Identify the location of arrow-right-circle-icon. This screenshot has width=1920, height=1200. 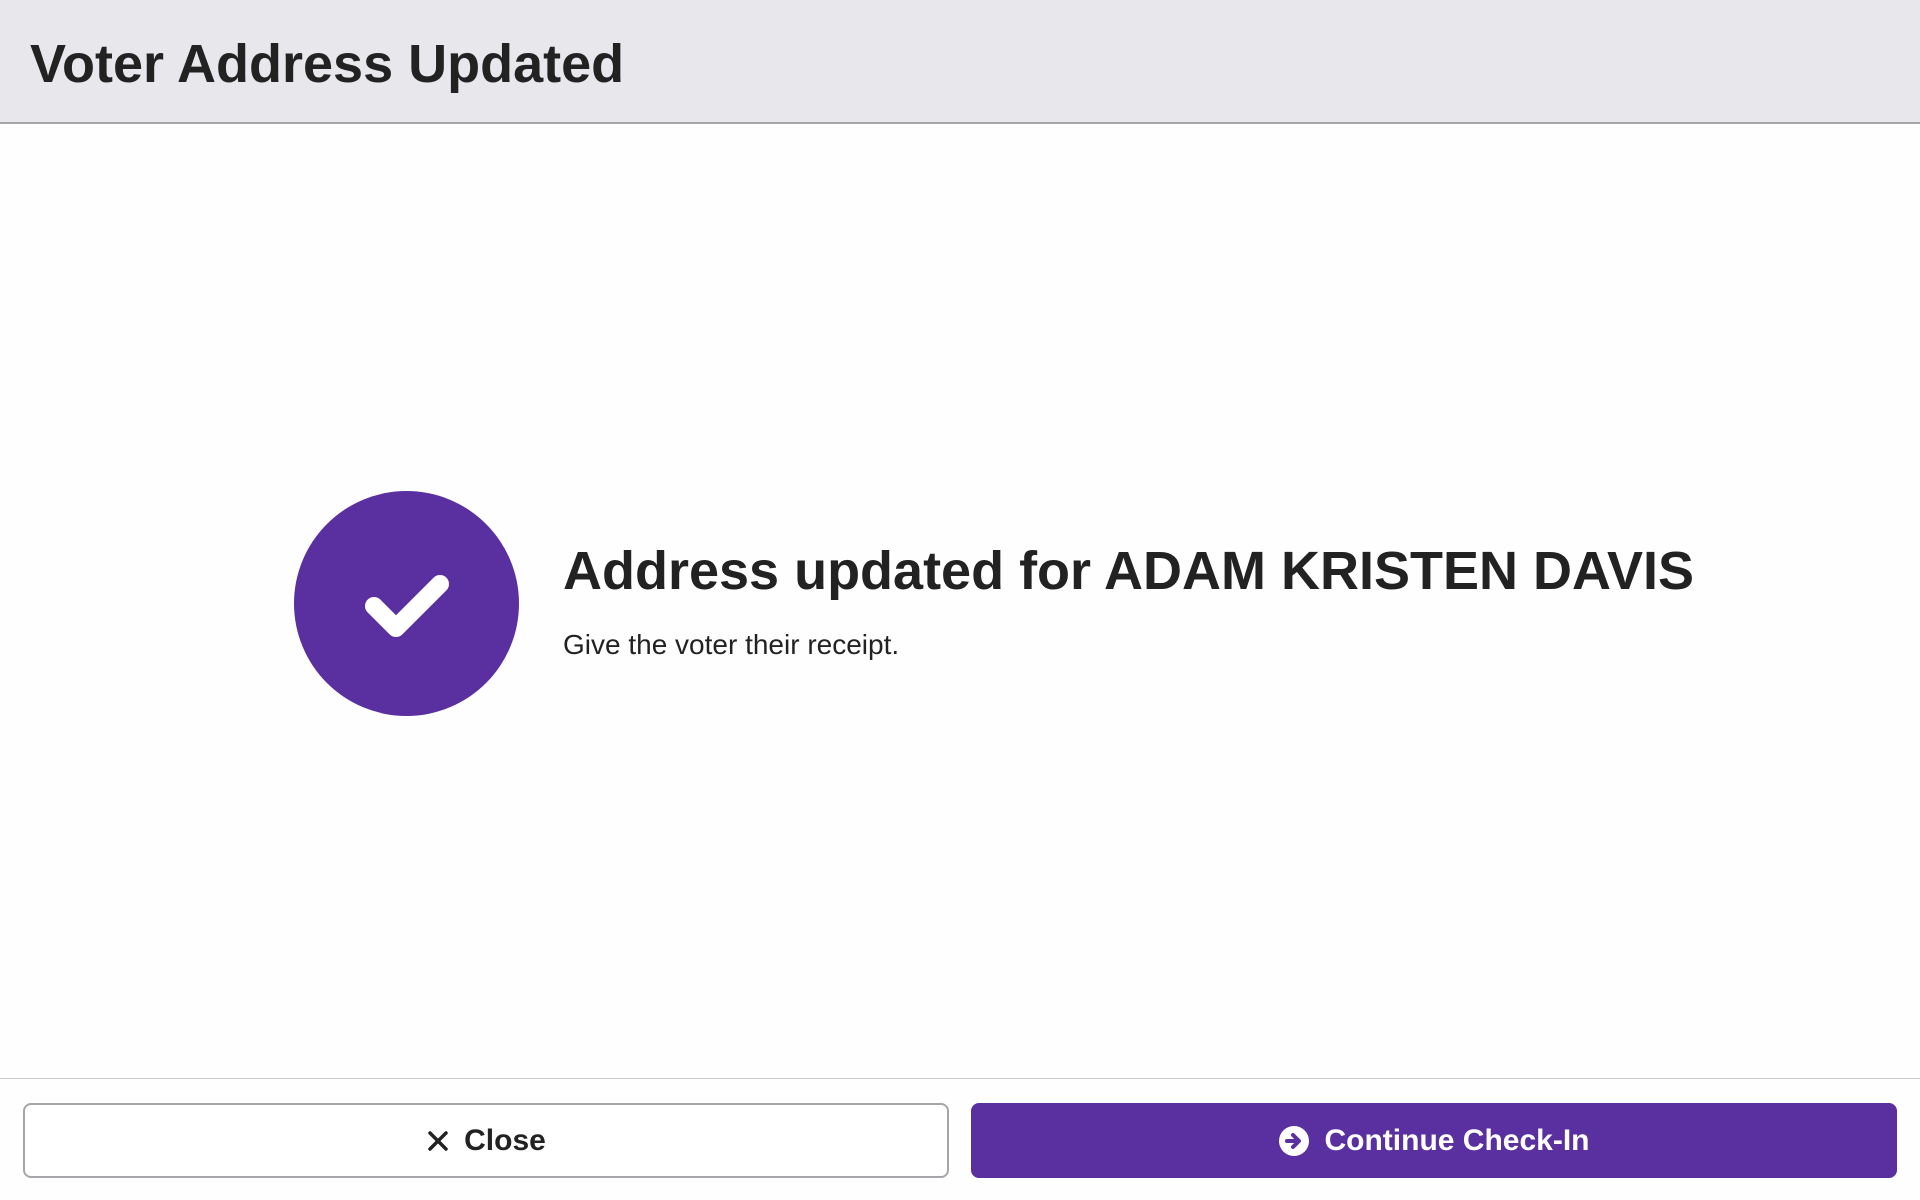
(1294, 1141).